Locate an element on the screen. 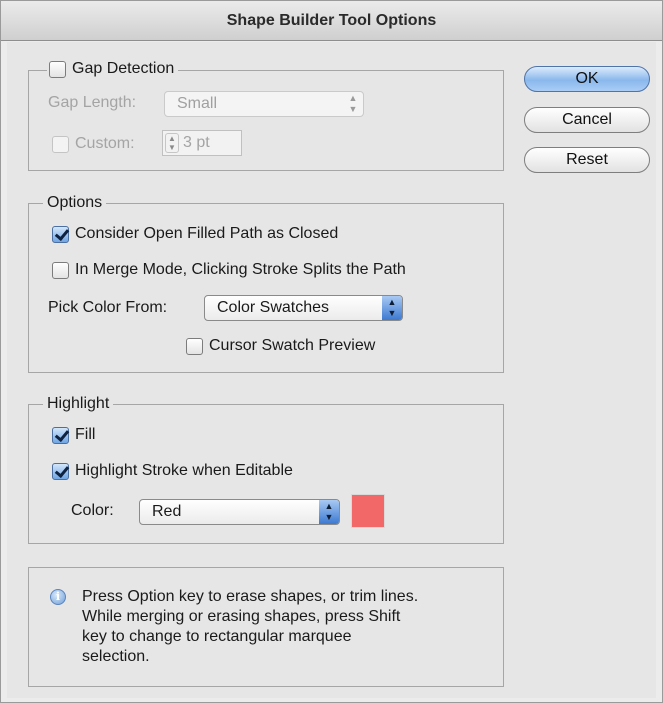  fill-checkbox is located at coordinates (60, 435).